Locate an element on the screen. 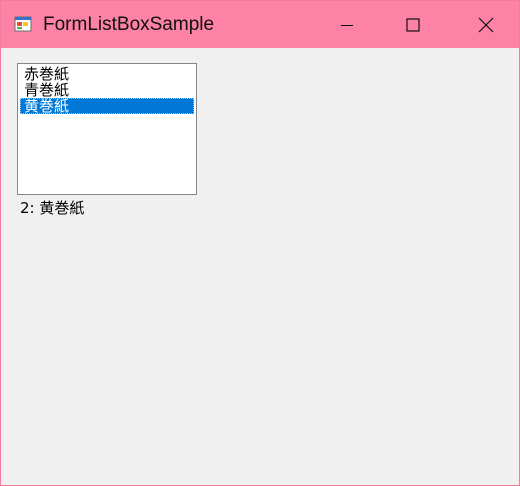 This screenshot has width=520, height=486. maximize-button is located at coordinates (413, 24).